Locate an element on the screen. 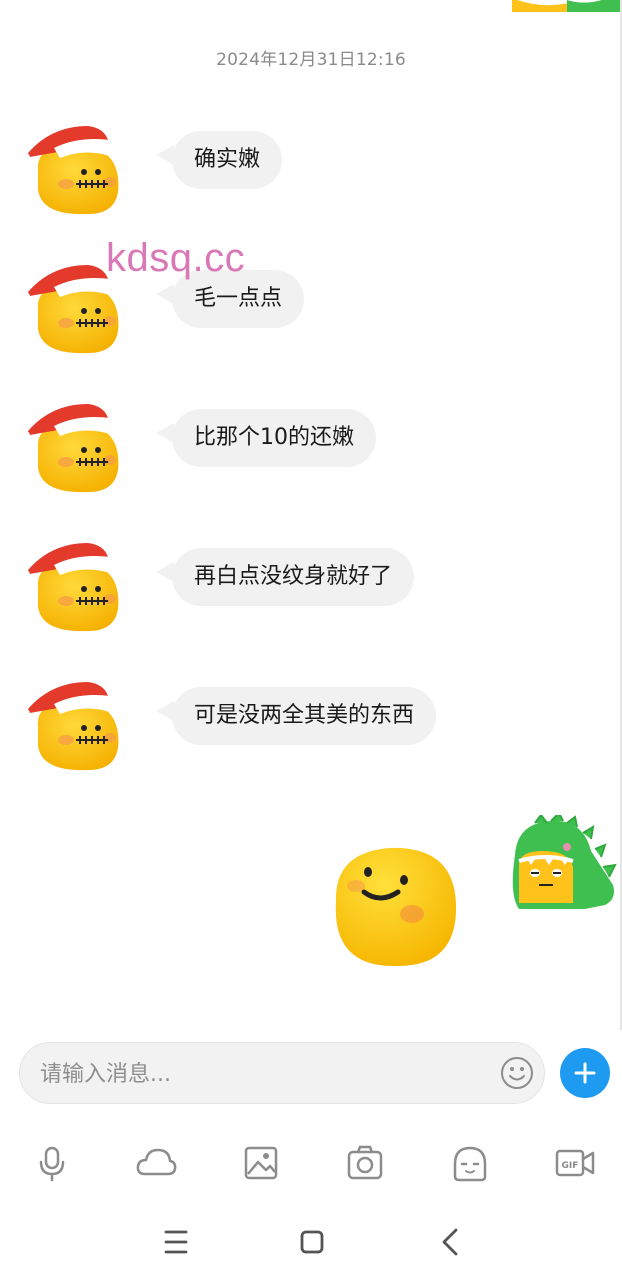 The width and height of the screenshot is (622, 1280). message-row: 比那个10的还嫩 is located at coordinates (311, 451).